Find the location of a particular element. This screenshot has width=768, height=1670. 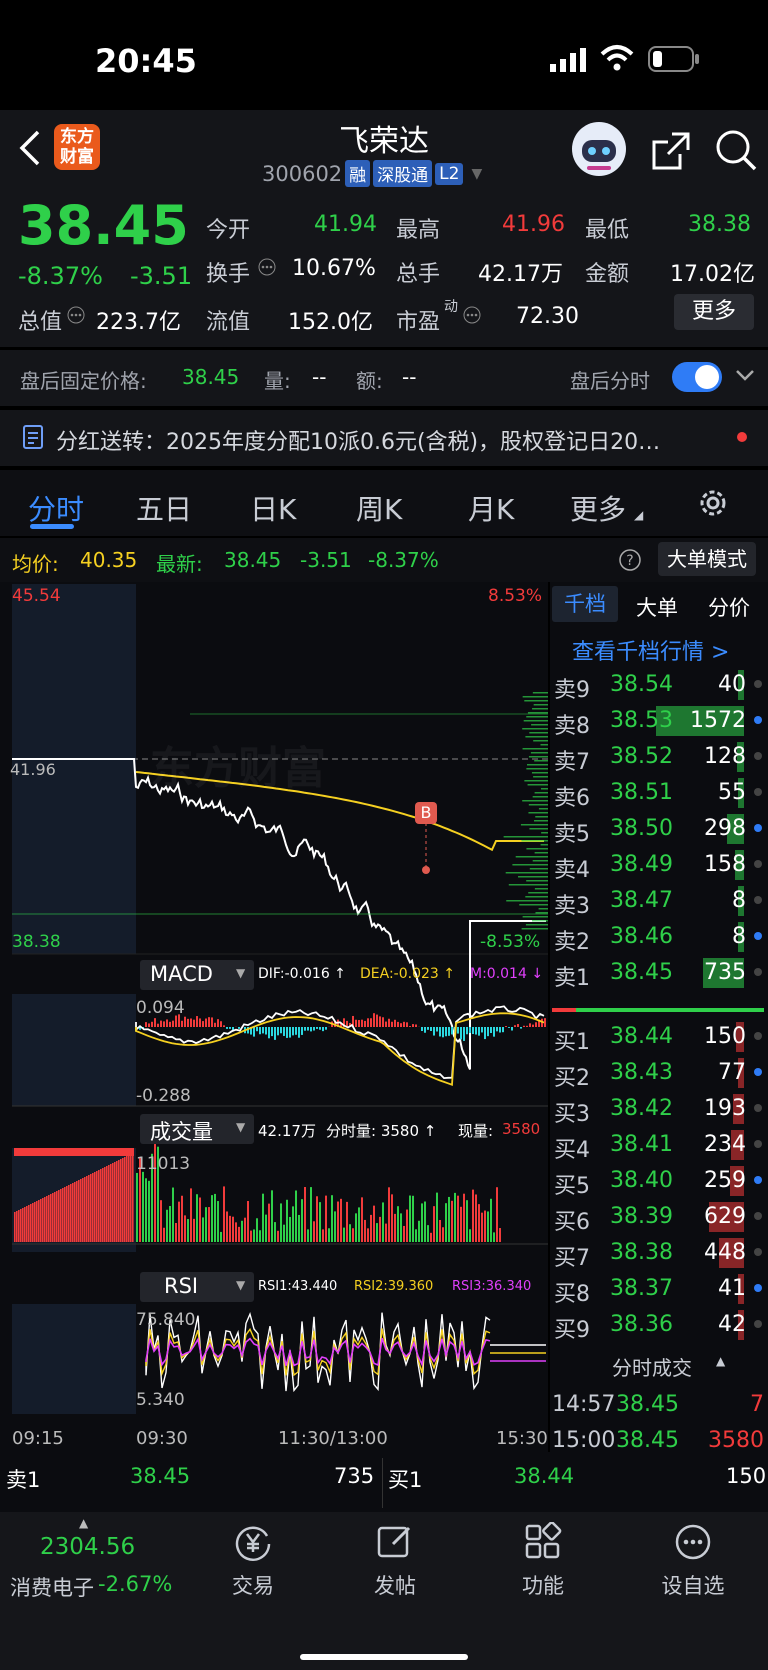

bid1-price: 38.44 is located at coordinates (544, 1476).